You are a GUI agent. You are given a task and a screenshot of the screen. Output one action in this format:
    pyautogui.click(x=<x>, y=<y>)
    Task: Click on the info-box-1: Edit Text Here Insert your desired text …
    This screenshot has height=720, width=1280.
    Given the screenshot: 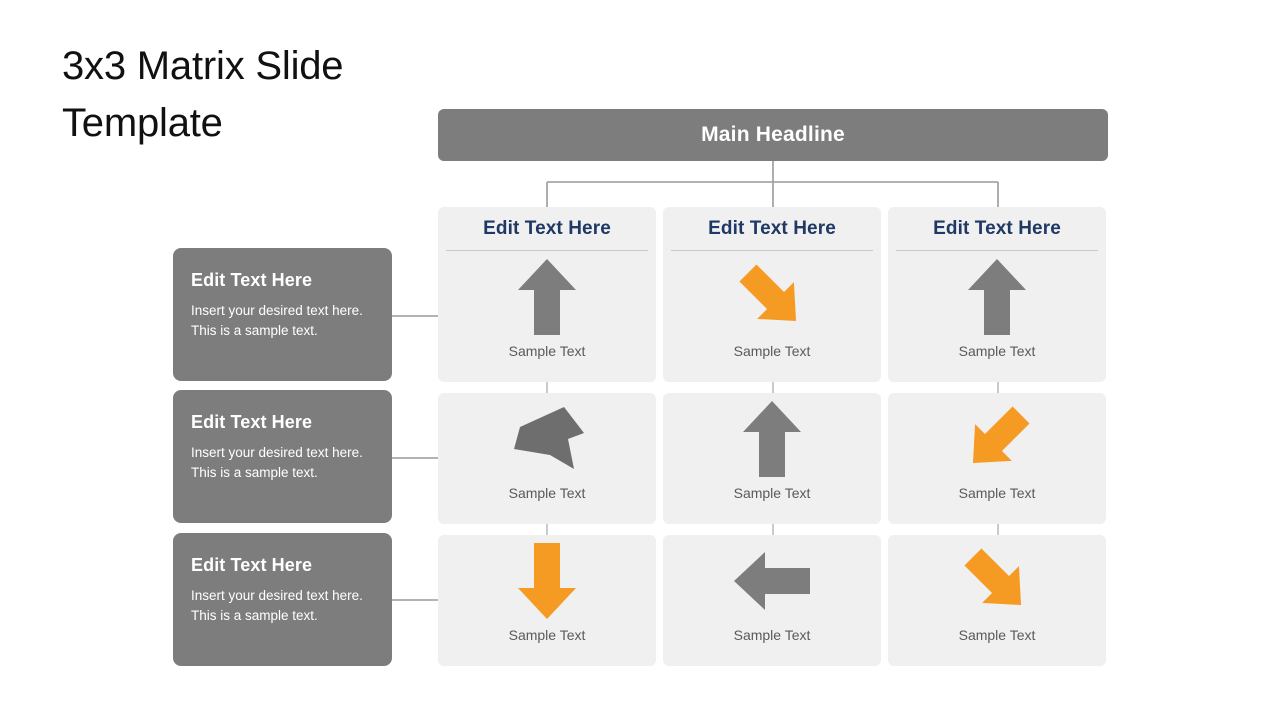 What is the action you would take?
    pyautogui.click(x=282, y=314)
    